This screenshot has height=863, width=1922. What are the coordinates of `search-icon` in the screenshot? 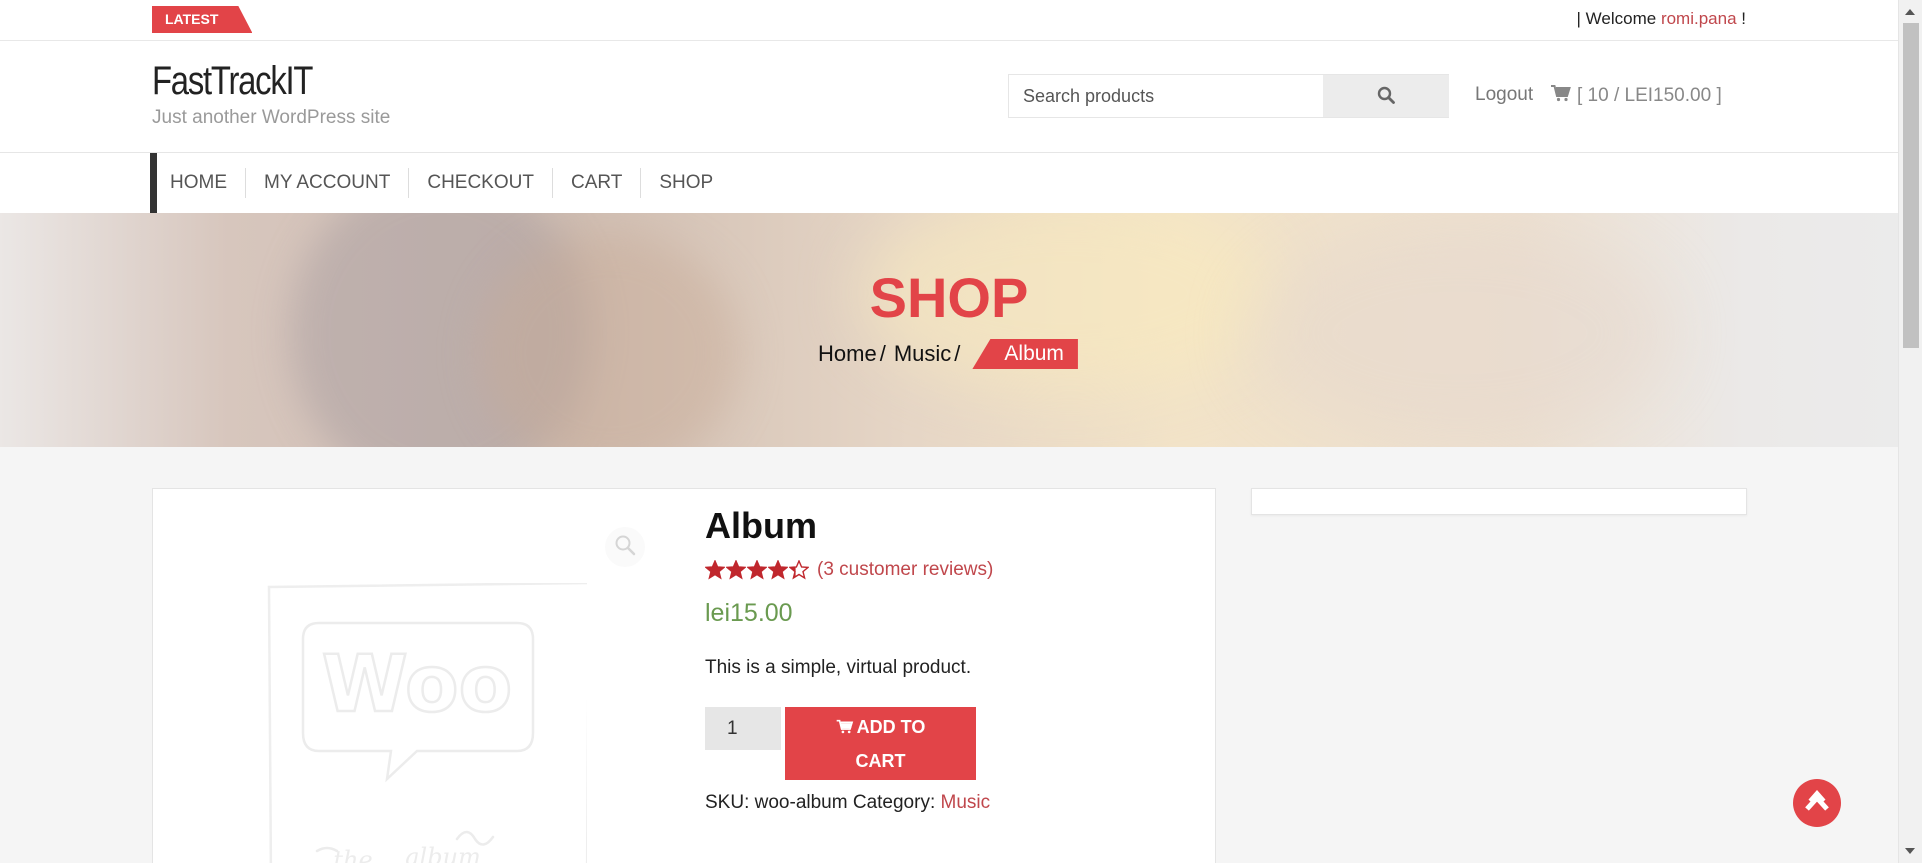 It's located at (1386, 96).